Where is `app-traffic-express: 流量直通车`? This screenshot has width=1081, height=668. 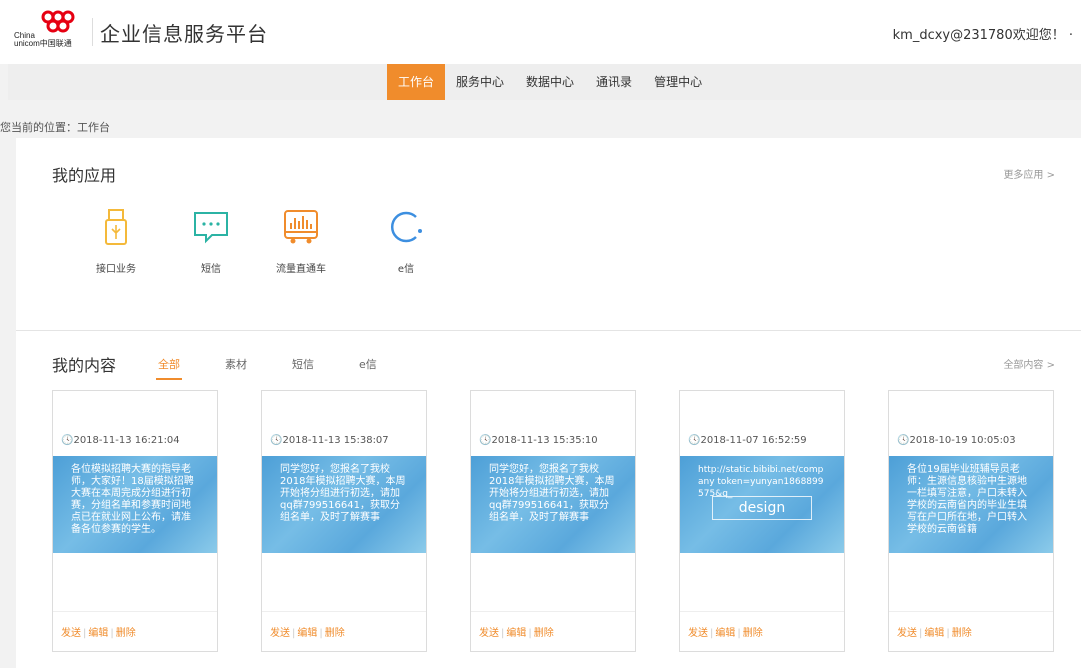 app-traffic-express: 流量直通车 is located at coordinates (301, 241).